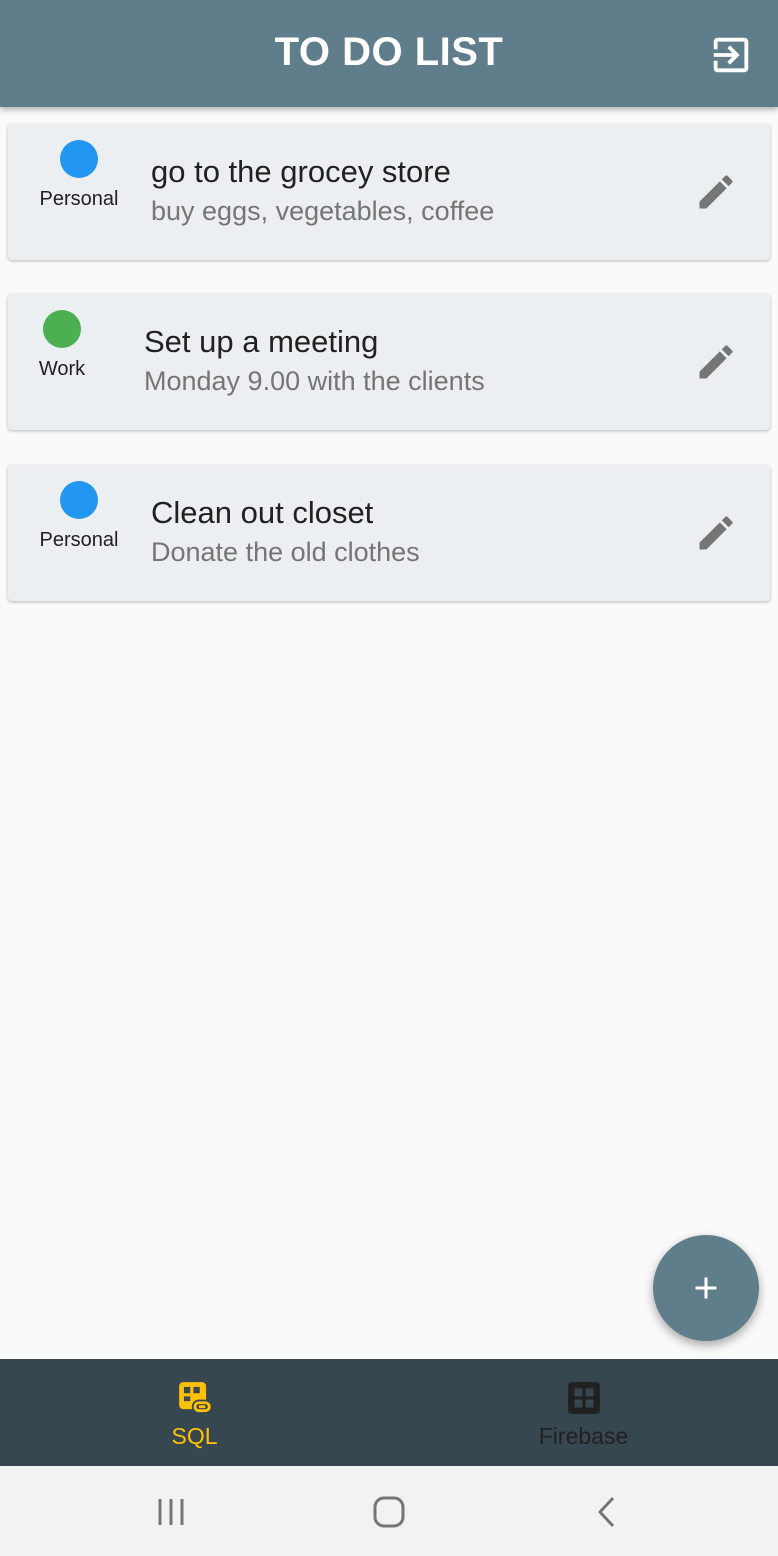 Image resolution: width=778 pixels, height=1556 pixels. What do you see at coordinates (323, 211) in the screenshot?
I see `task-description: buy eggs, vegetables, coffee` at bounding box center [323, 211].